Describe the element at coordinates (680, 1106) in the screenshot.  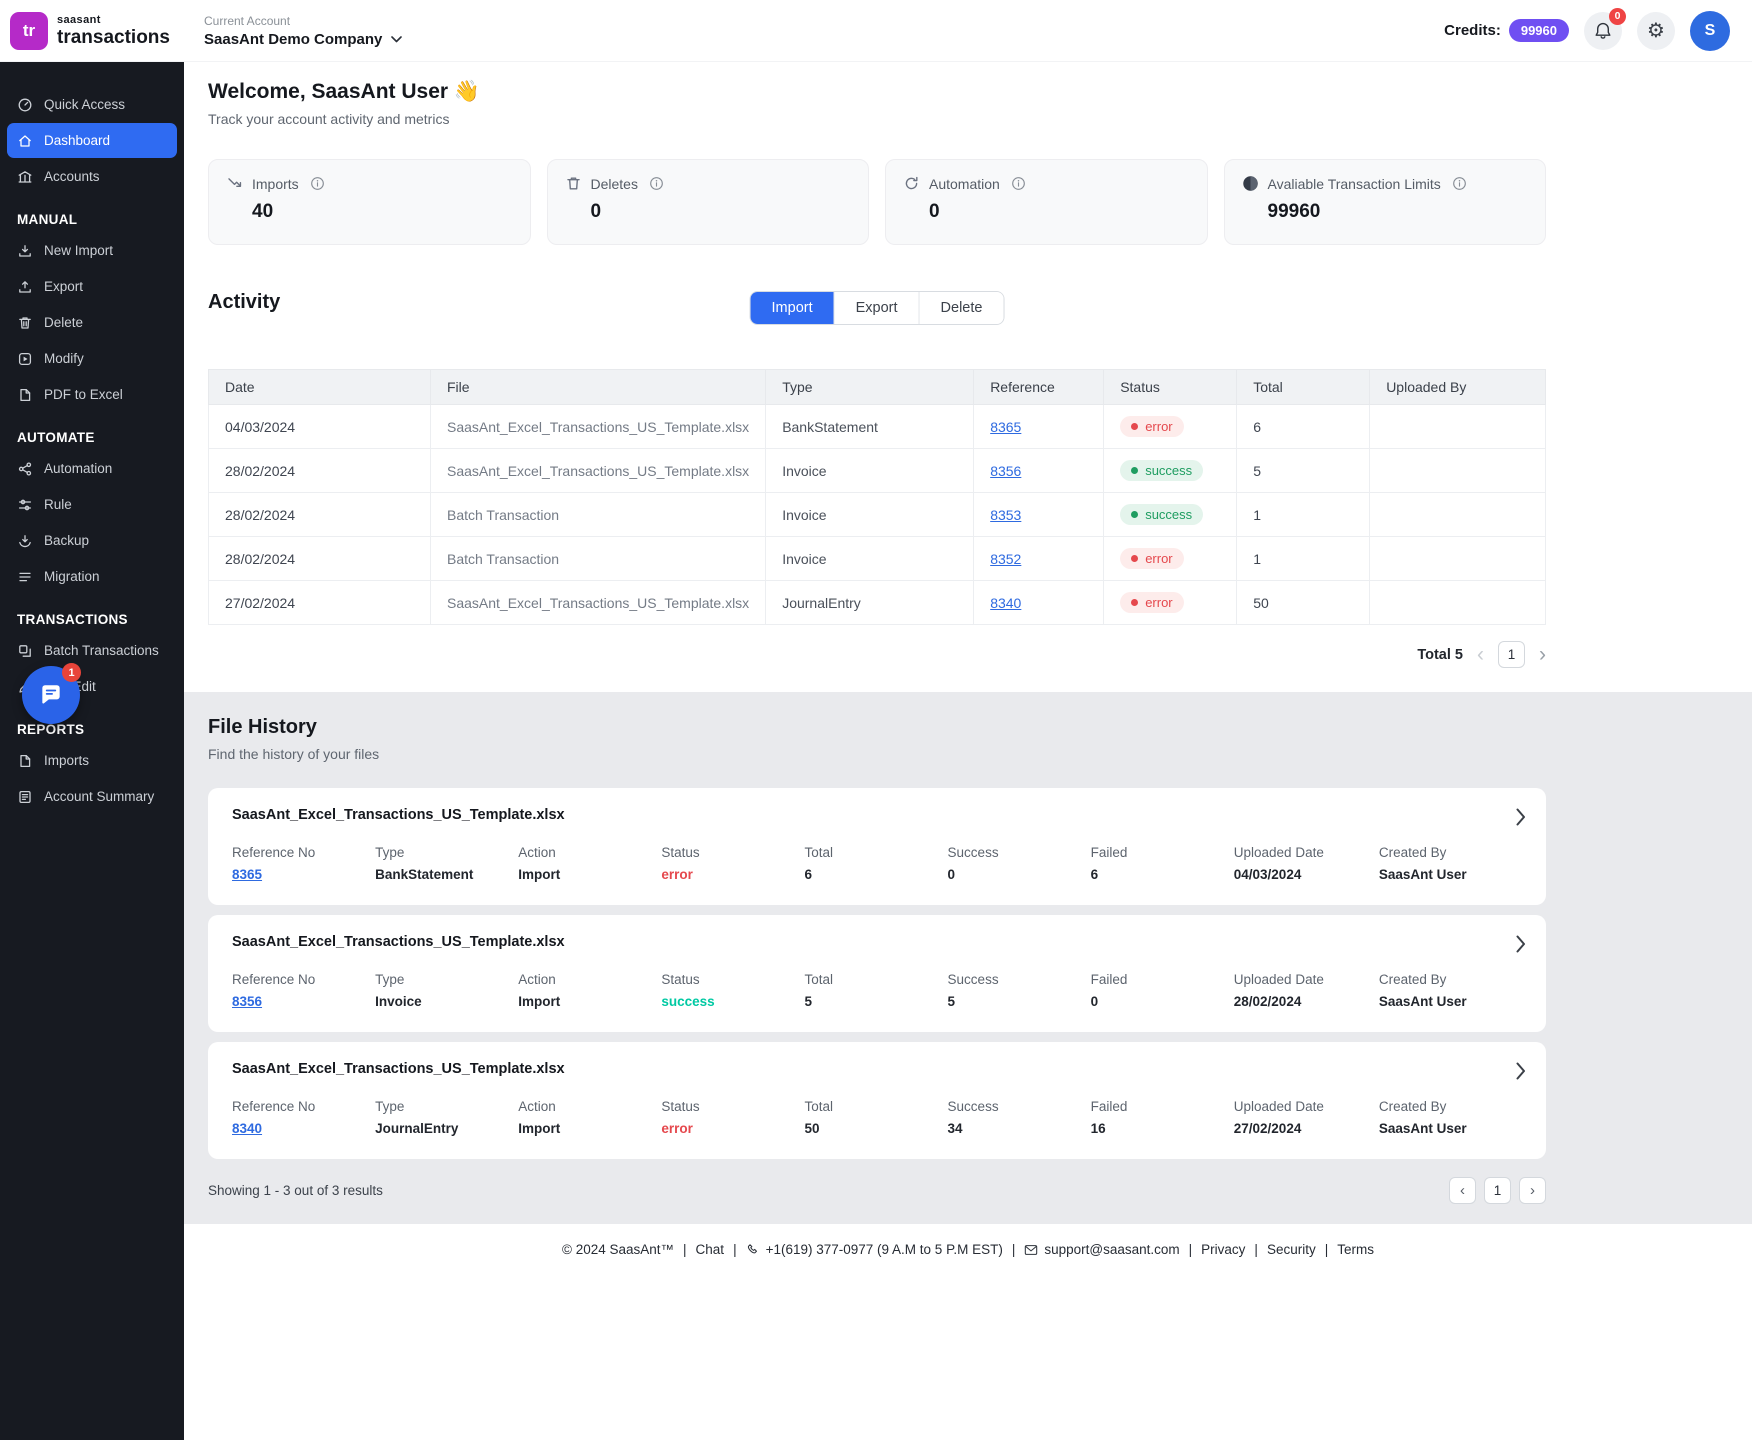
I see `field-label: Status` at that location.